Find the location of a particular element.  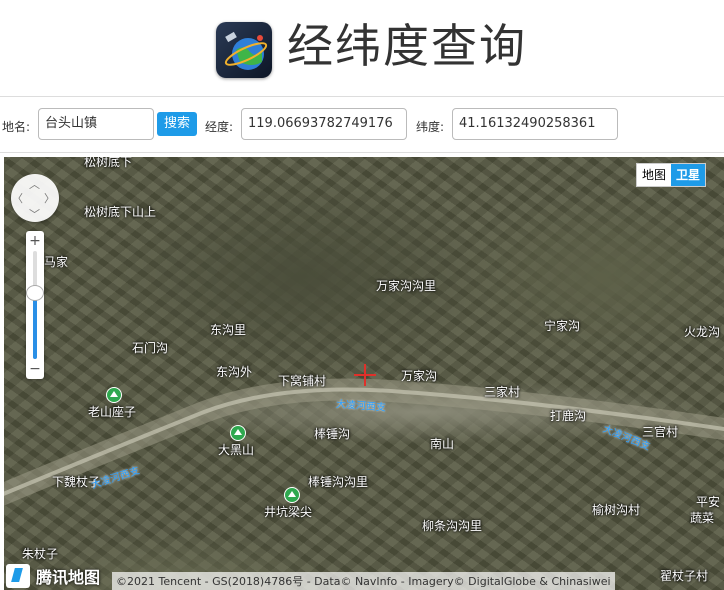

pan-up-icon: ︿ is located at coordinates (34, 184).